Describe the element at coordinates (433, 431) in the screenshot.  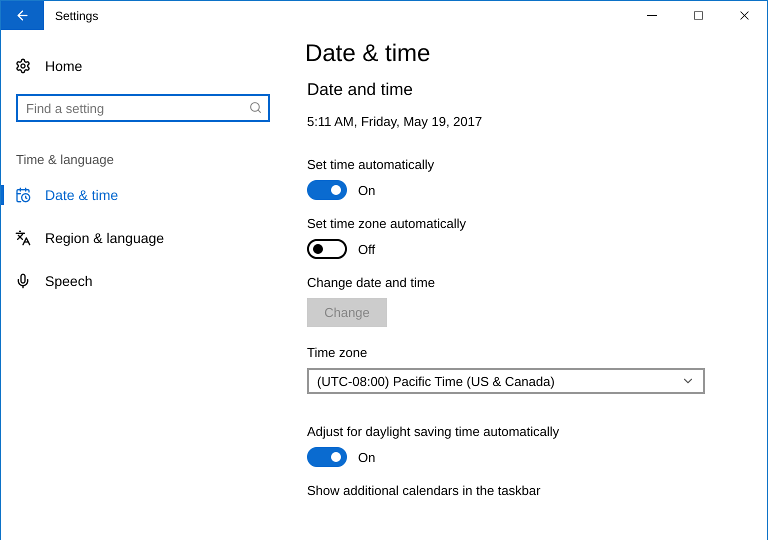
I see `setting-label: Adjust for daylight saving time automatically` at that location.